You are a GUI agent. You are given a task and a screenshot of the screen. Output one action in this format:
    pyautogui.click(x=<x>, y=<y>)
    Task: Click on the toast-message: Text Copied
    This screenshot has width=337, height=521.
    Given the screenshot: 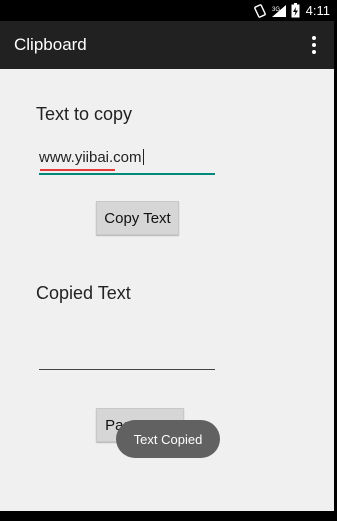 What is the action you would take?
    pyautogui.click(x=168, y=439)
    